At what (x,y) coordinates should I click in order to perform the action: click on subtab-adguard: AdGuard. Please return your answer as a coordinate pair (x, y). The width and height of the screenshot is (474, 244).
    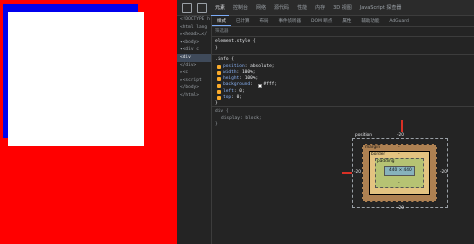
    Looking at the image, I should click on (399, 21).